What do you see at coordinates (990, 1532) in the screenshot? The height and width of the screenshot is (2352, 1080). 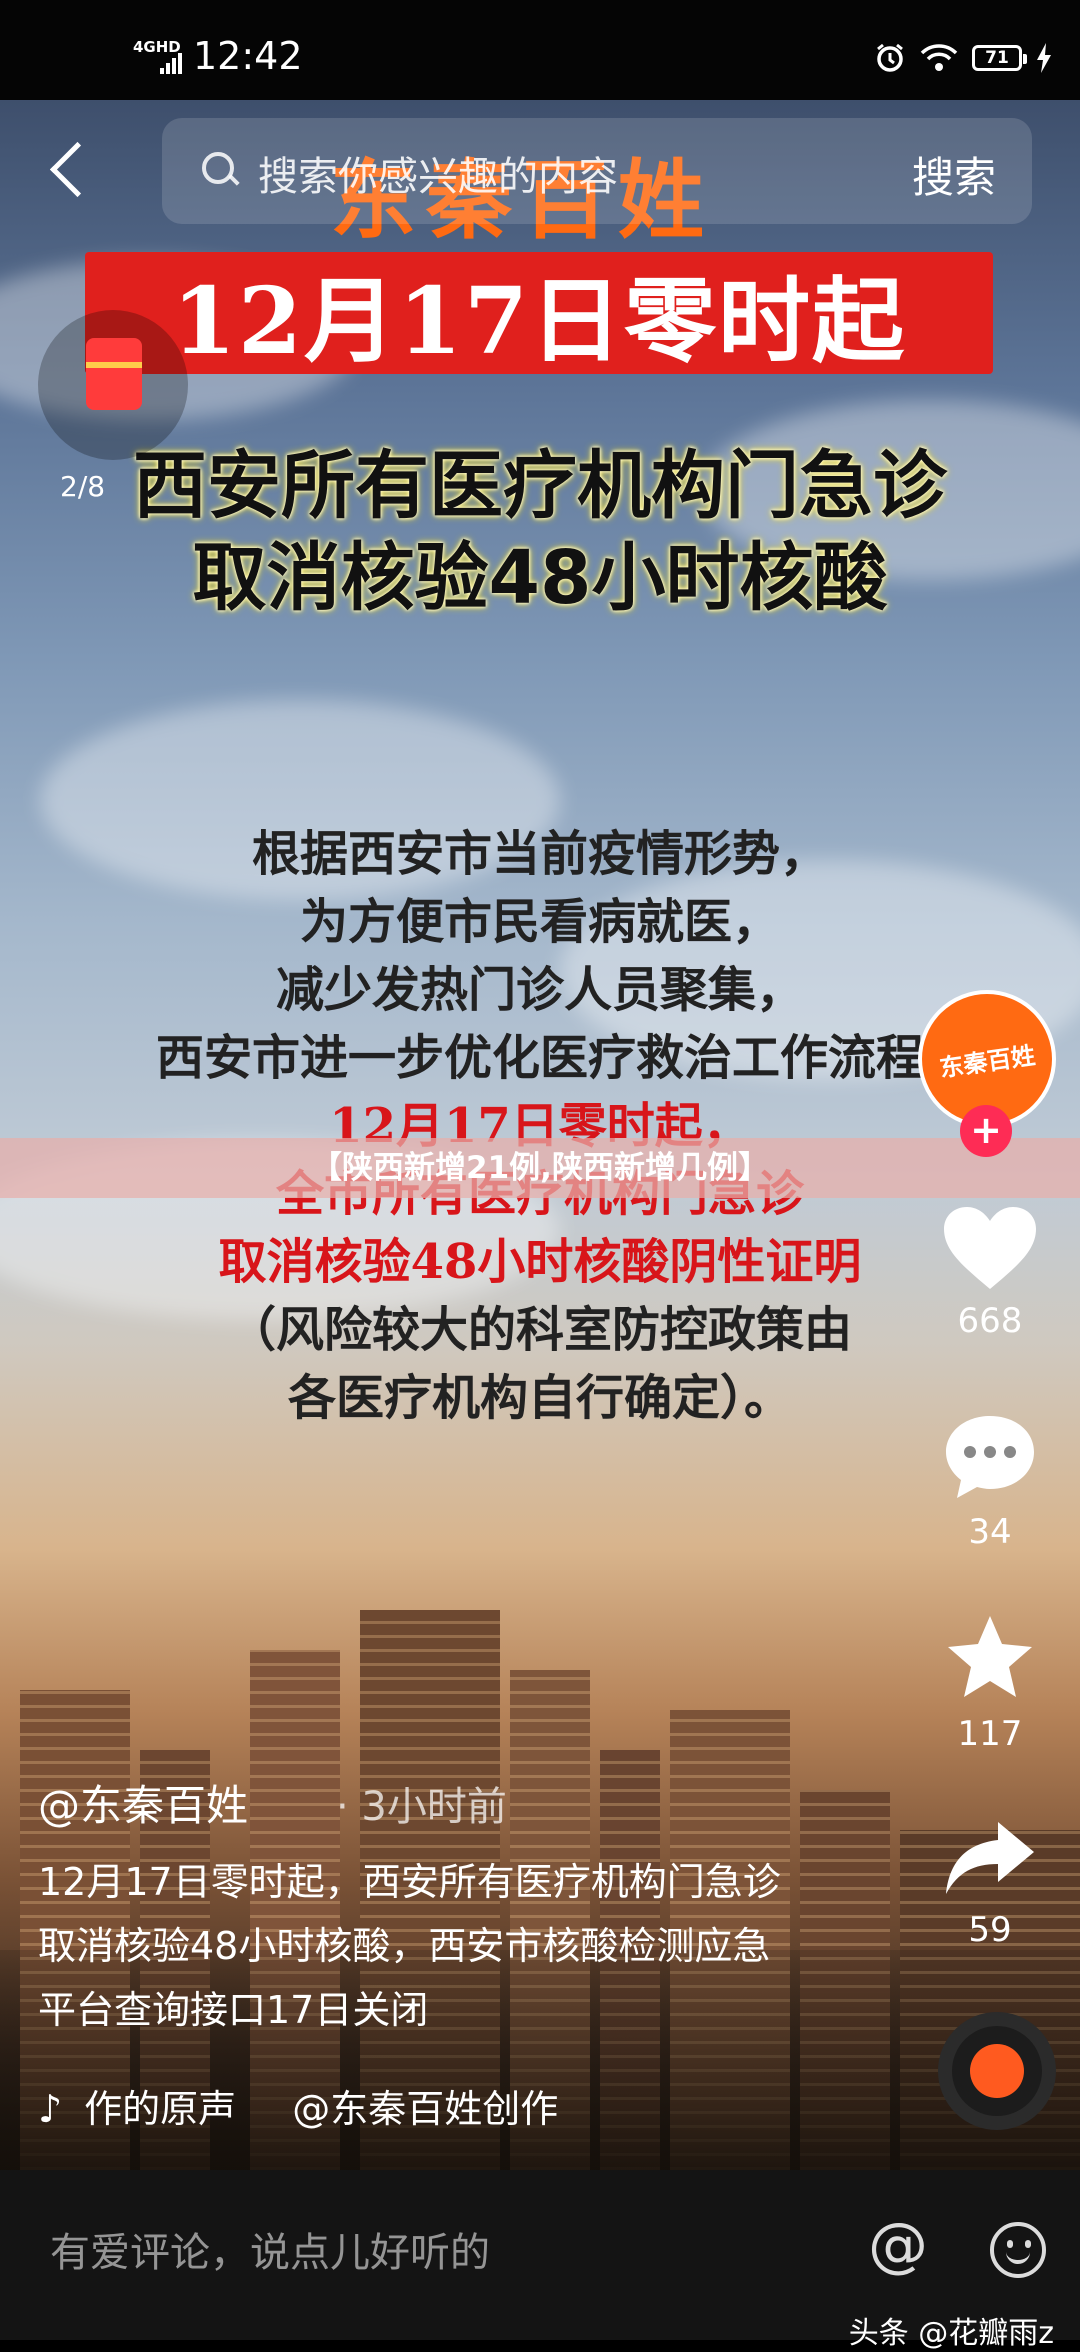 I see `comment-count: 34` at bounding box center [990, 1532].